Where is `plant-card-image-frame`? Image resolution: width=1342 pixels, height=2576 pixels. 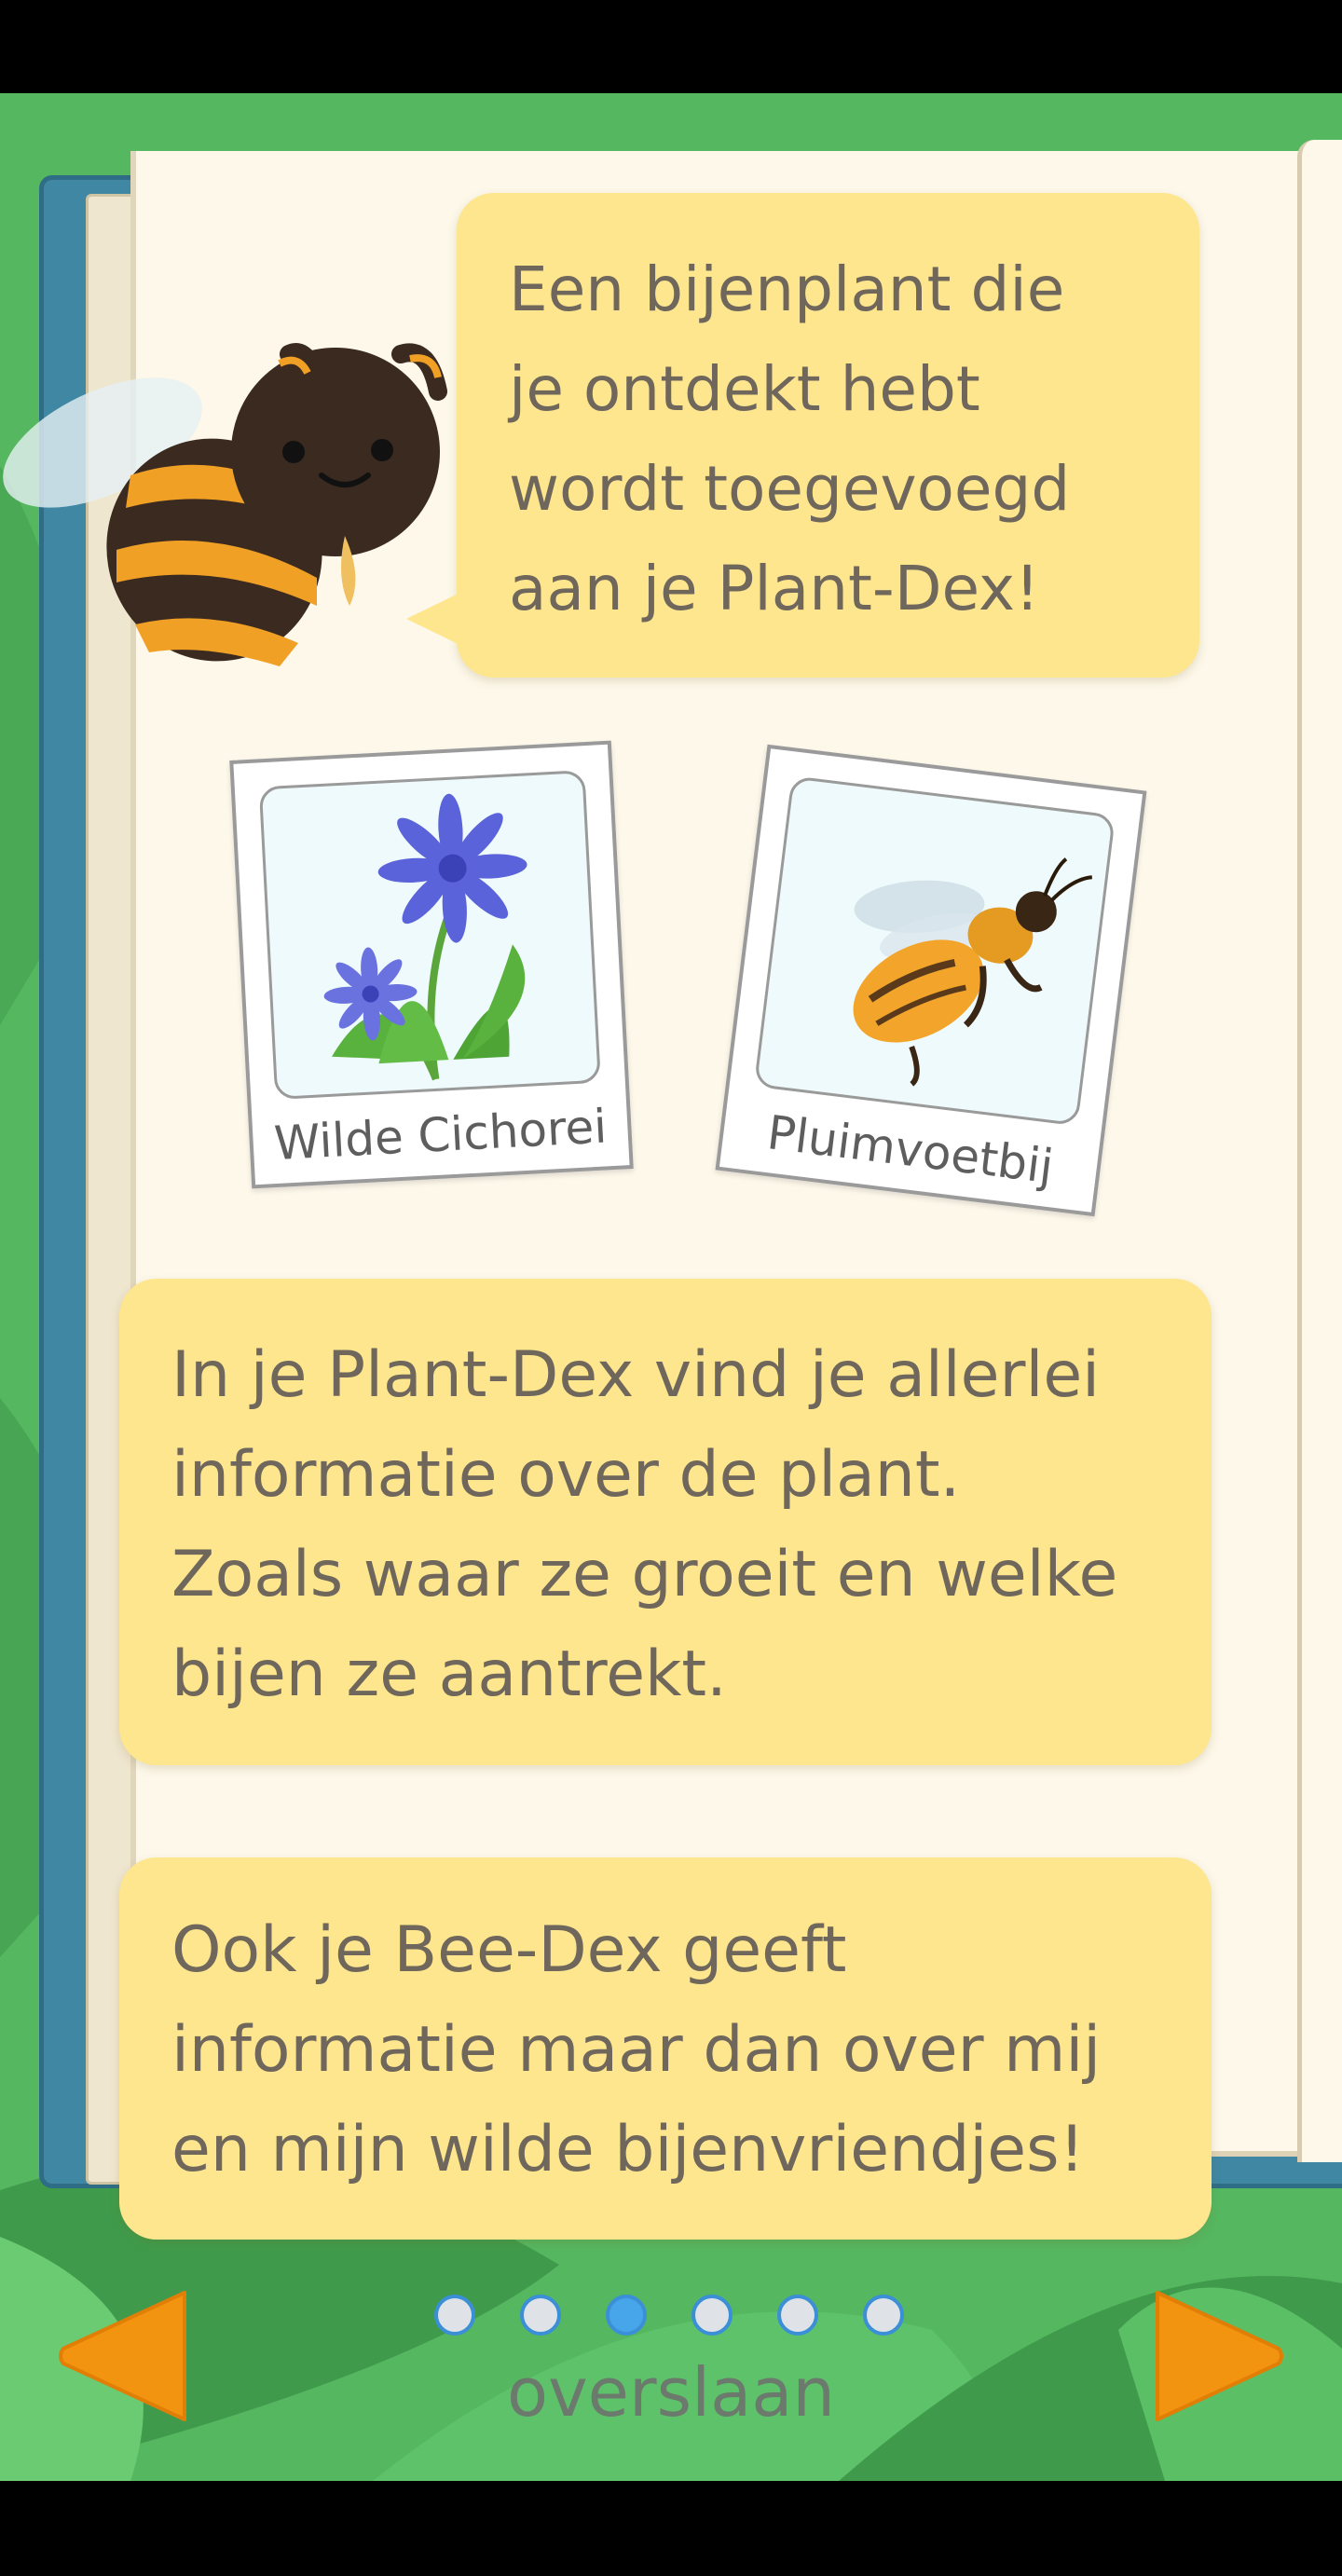
plant-card-image-frame is located at coordinates (430, 935).